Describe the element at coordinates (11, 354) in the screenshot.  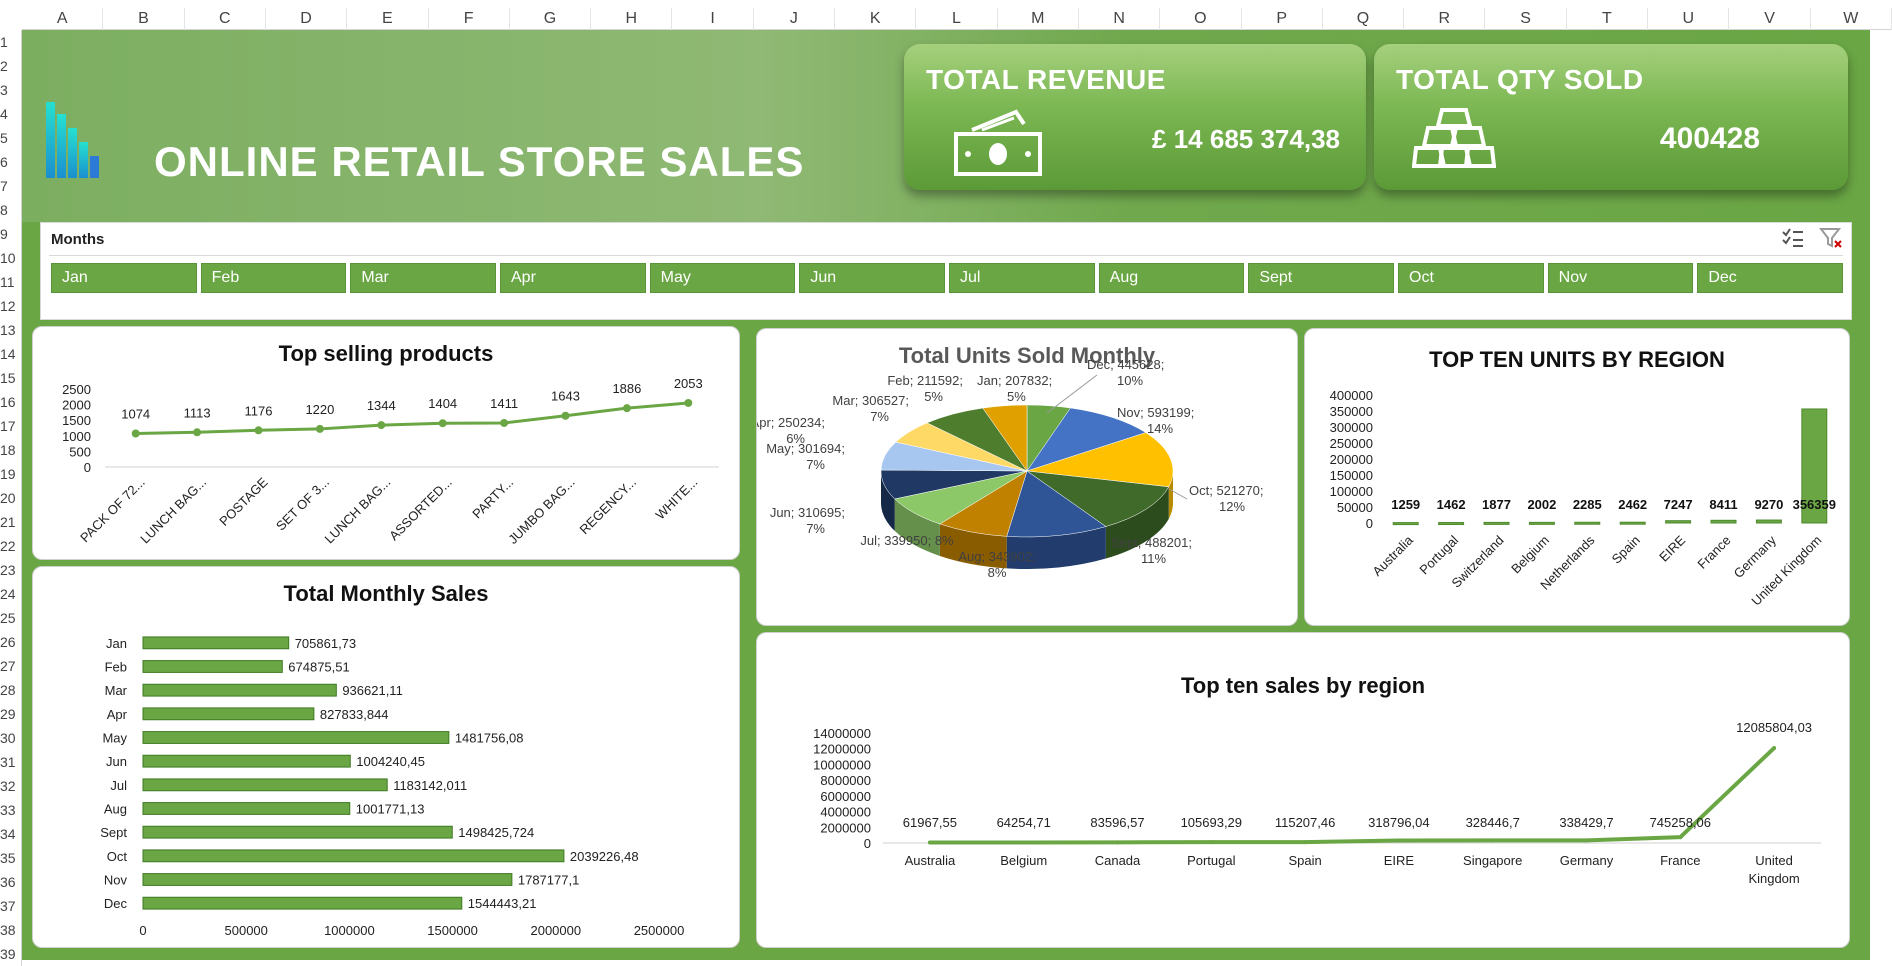
I see `row-header-14: 14` at that location.